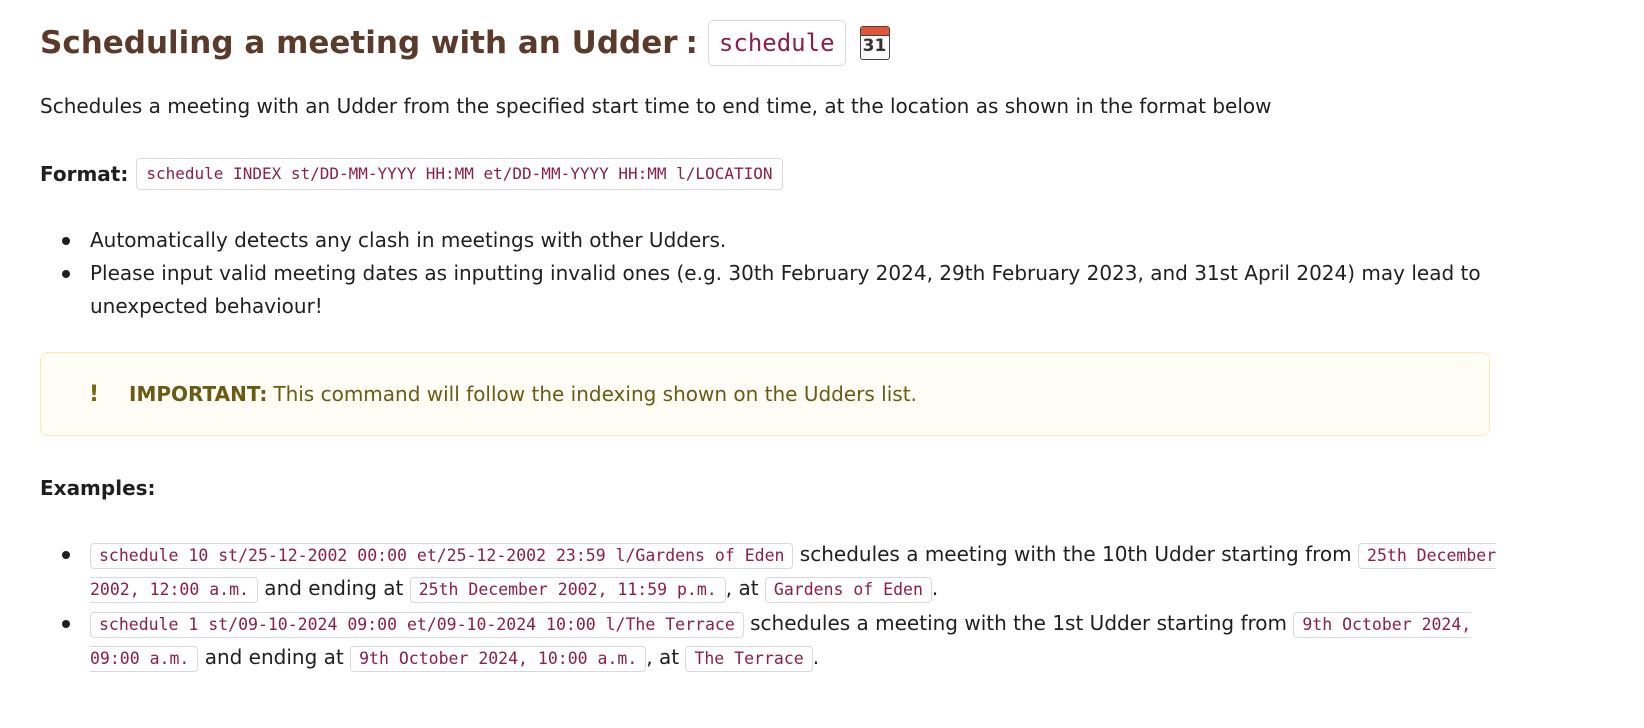 This screenshot has width=1644, height=728. I want to click on example-location: Gardens of Eden, so click(848, 590).